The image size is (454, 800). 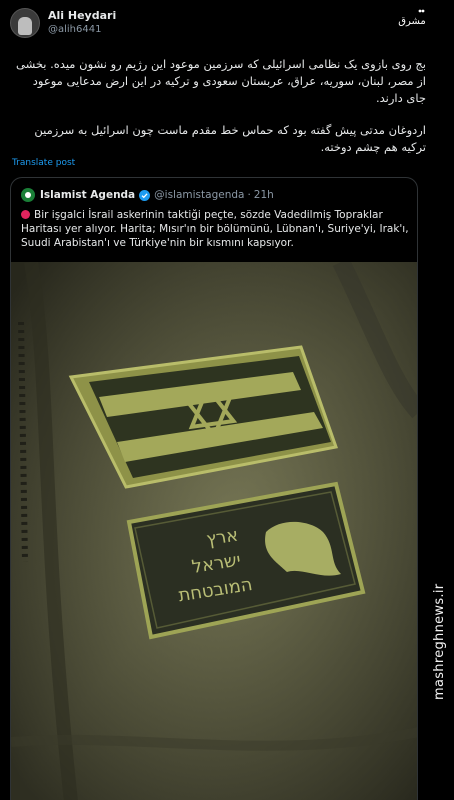 I want to click on post-header: Ali Heydari @alih6441, so click(x=63, y=23).